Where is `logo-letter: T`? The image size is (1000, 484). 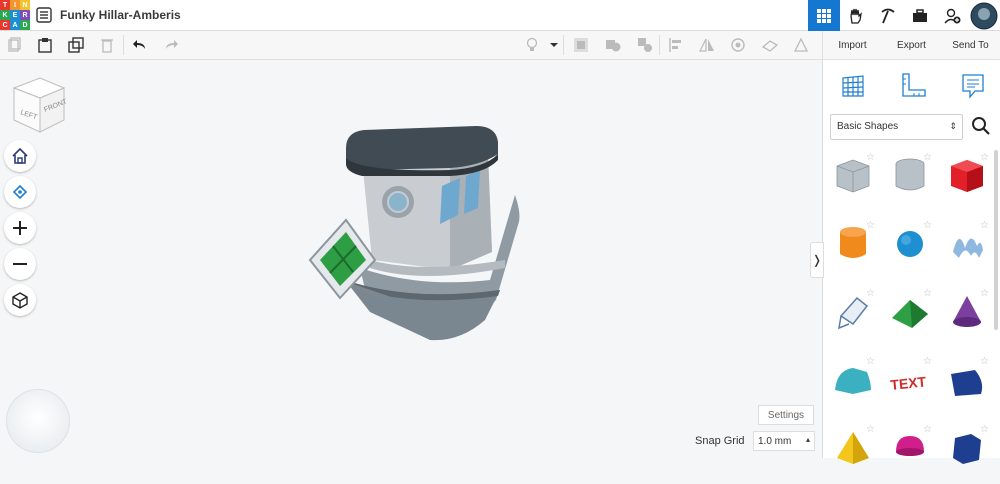
logo-letter: T is located at coordinates (5, 5).